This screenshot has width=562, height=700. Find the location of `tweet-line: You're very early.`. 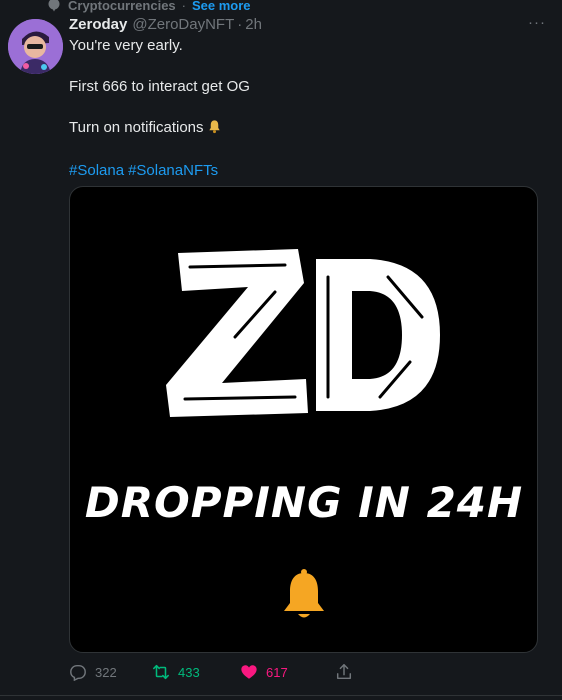

tweet-line: You're very early. is located at coordinates (126, 45).